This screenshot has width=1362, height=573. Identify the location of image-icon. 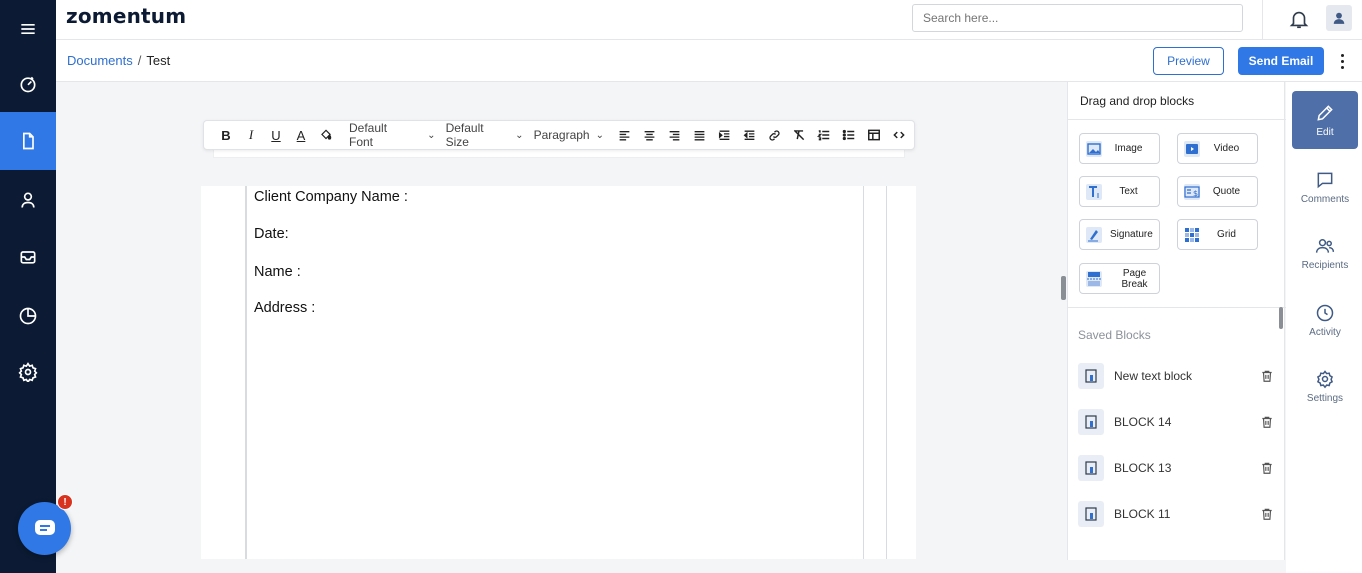
(1094, 148).